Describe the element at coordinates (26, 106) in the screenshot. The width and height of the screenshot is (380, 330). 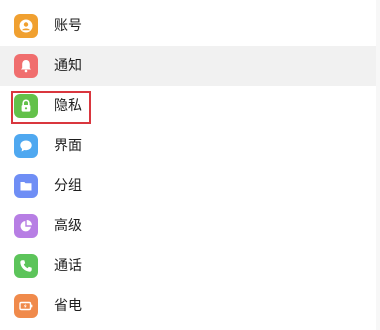
I see `lock-icon` at that location.